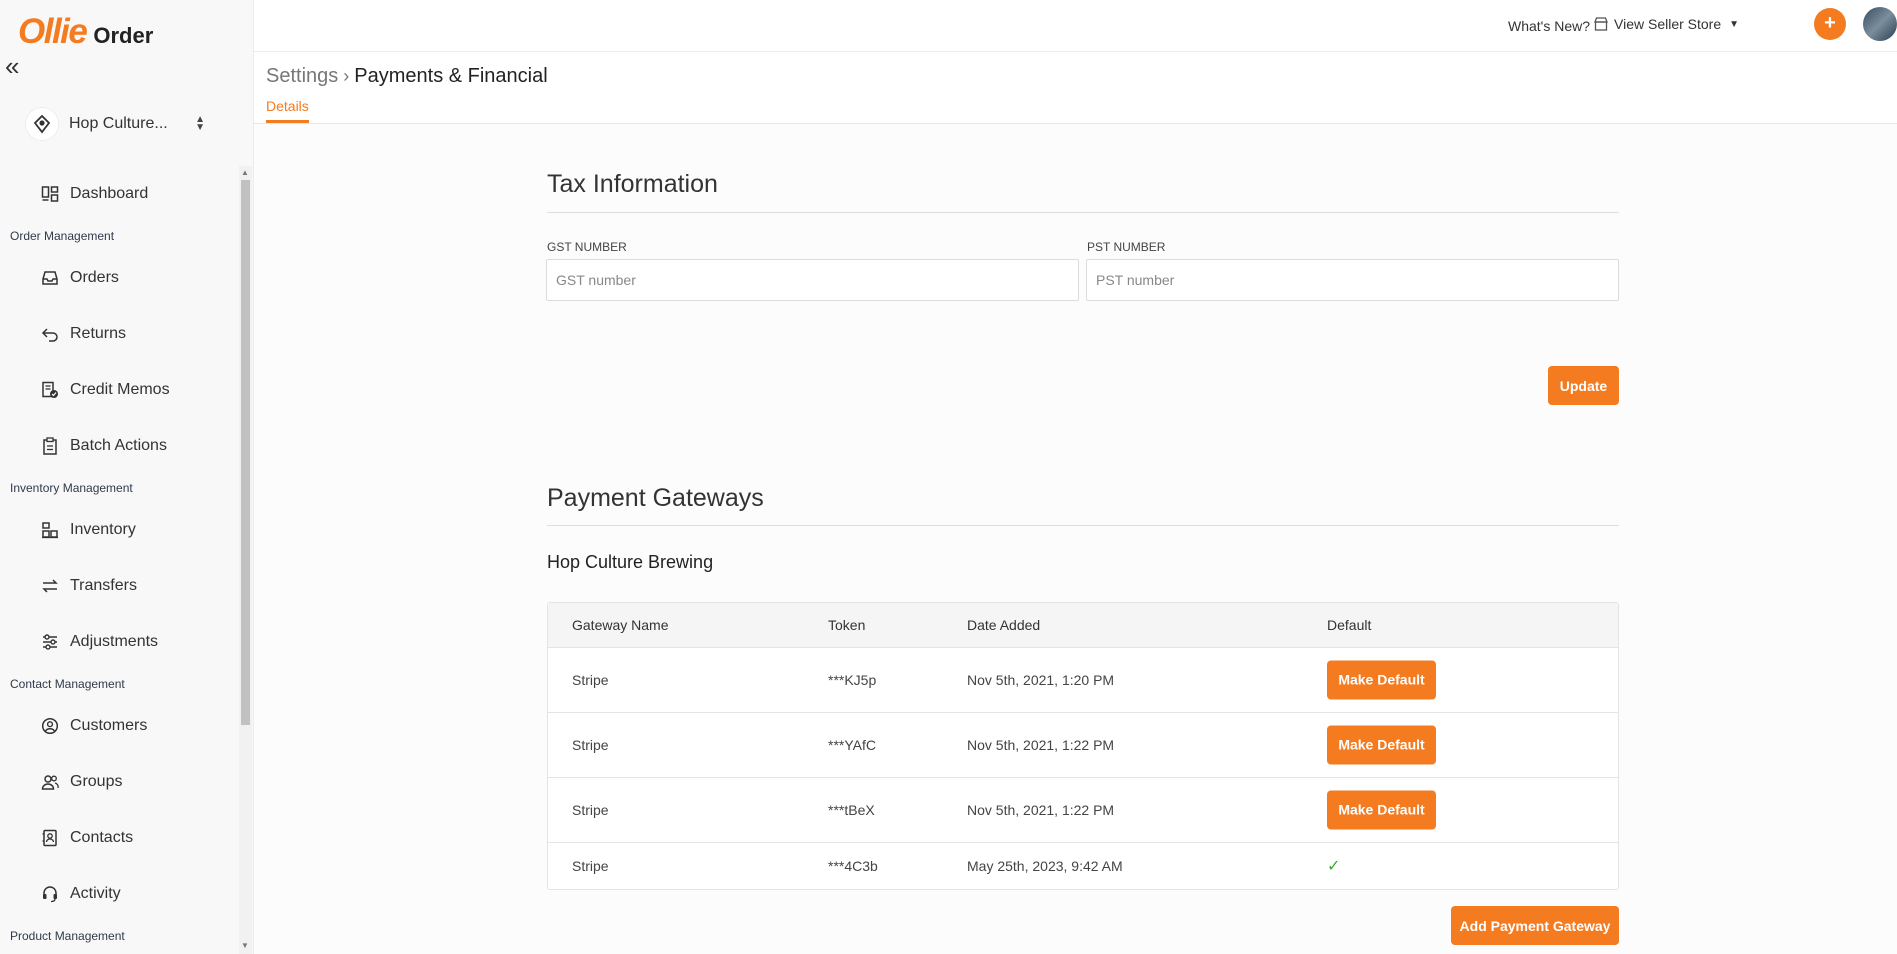 The image size is (1897, 954). I want to click on breadcrumb: Settings › Payments & Financial, so click(407, 76).